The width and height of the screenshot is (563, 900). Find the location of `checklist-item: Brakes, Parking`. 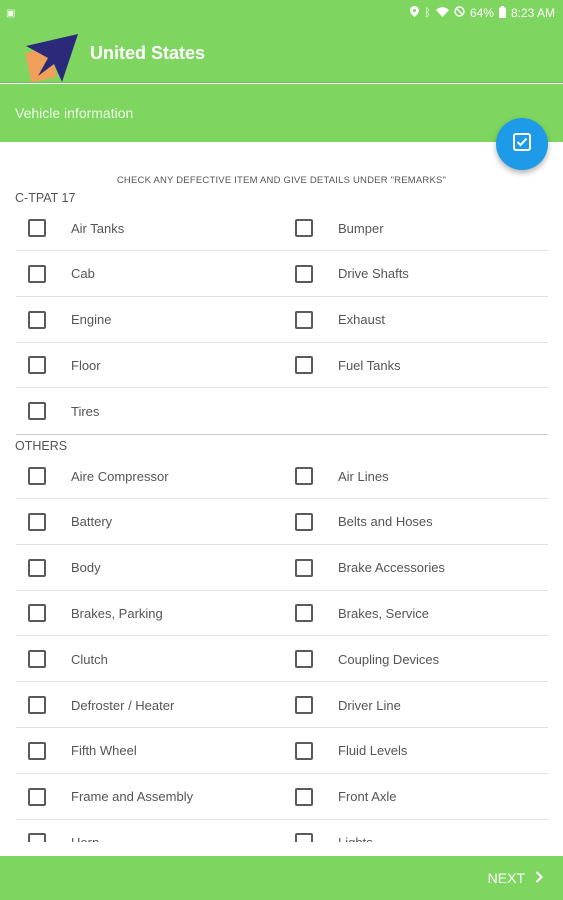

checklist-item: Brakes, Parking is located at coordinates (95, 613).